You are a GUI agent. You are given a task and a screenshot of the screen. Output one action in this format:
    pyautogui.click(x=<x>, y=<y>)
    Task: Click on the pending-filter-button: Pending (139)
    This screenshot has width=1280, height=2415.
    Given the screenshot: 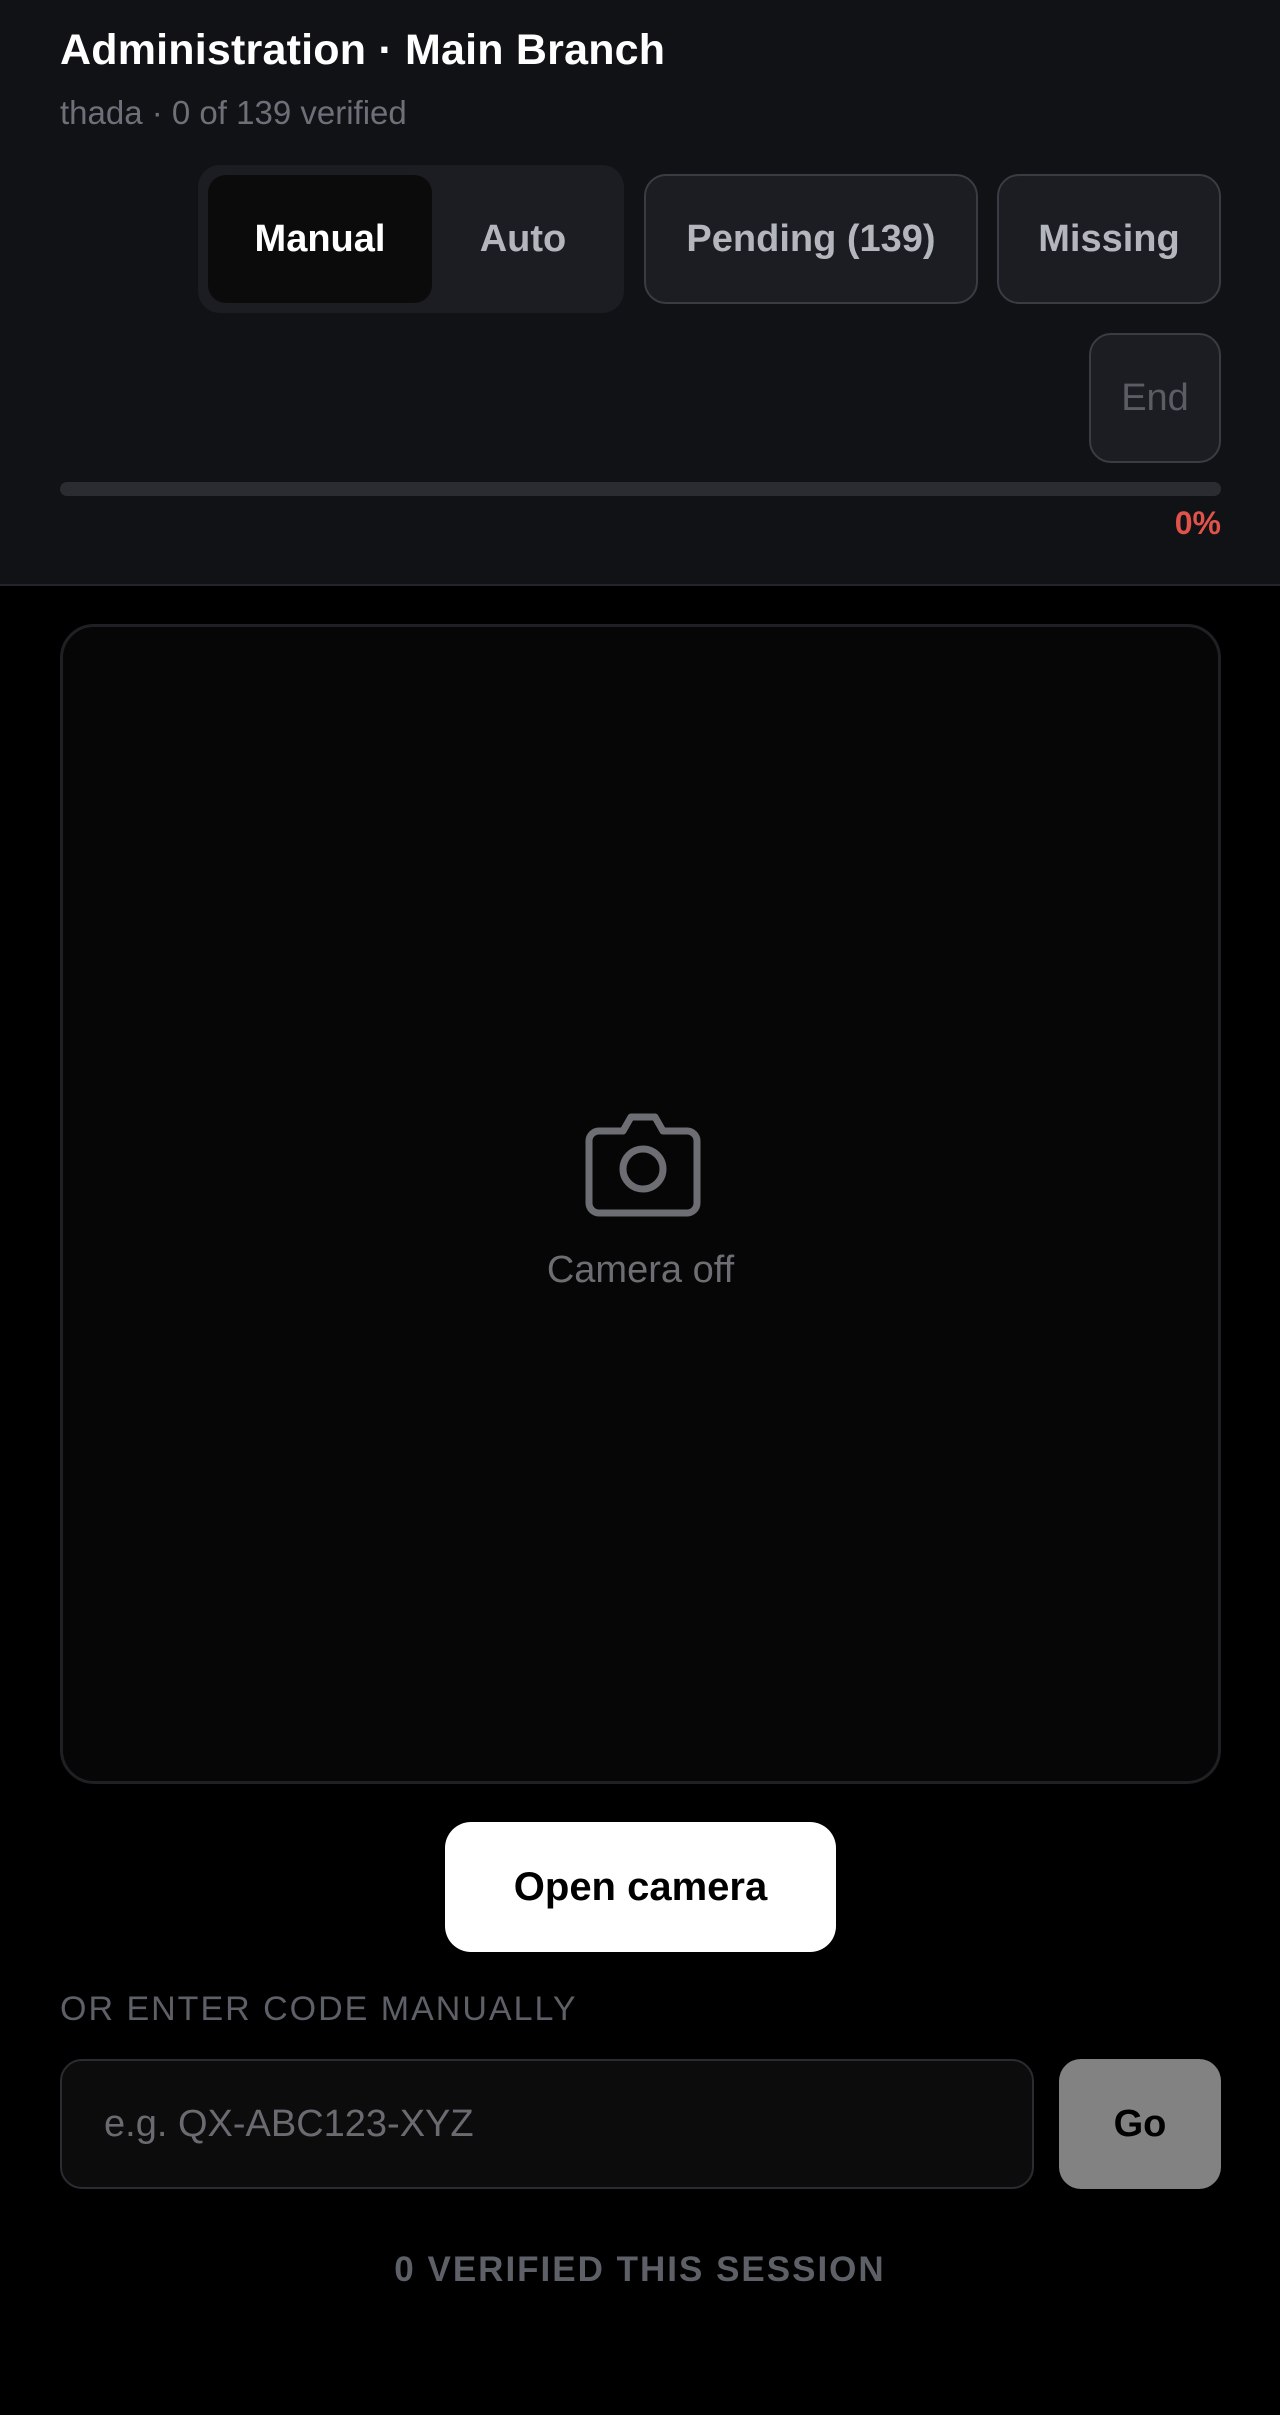 What is the action you would take?
    pyautogui.click(x=811, y=239)
    